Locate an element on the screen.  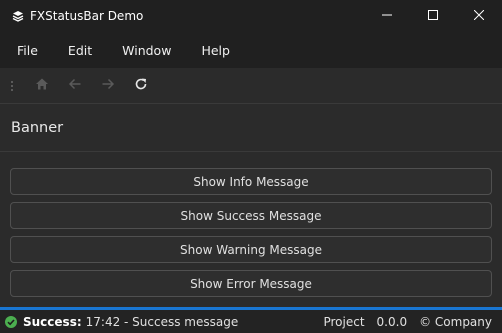
maximize-icon is located at coordinates (433, 16).